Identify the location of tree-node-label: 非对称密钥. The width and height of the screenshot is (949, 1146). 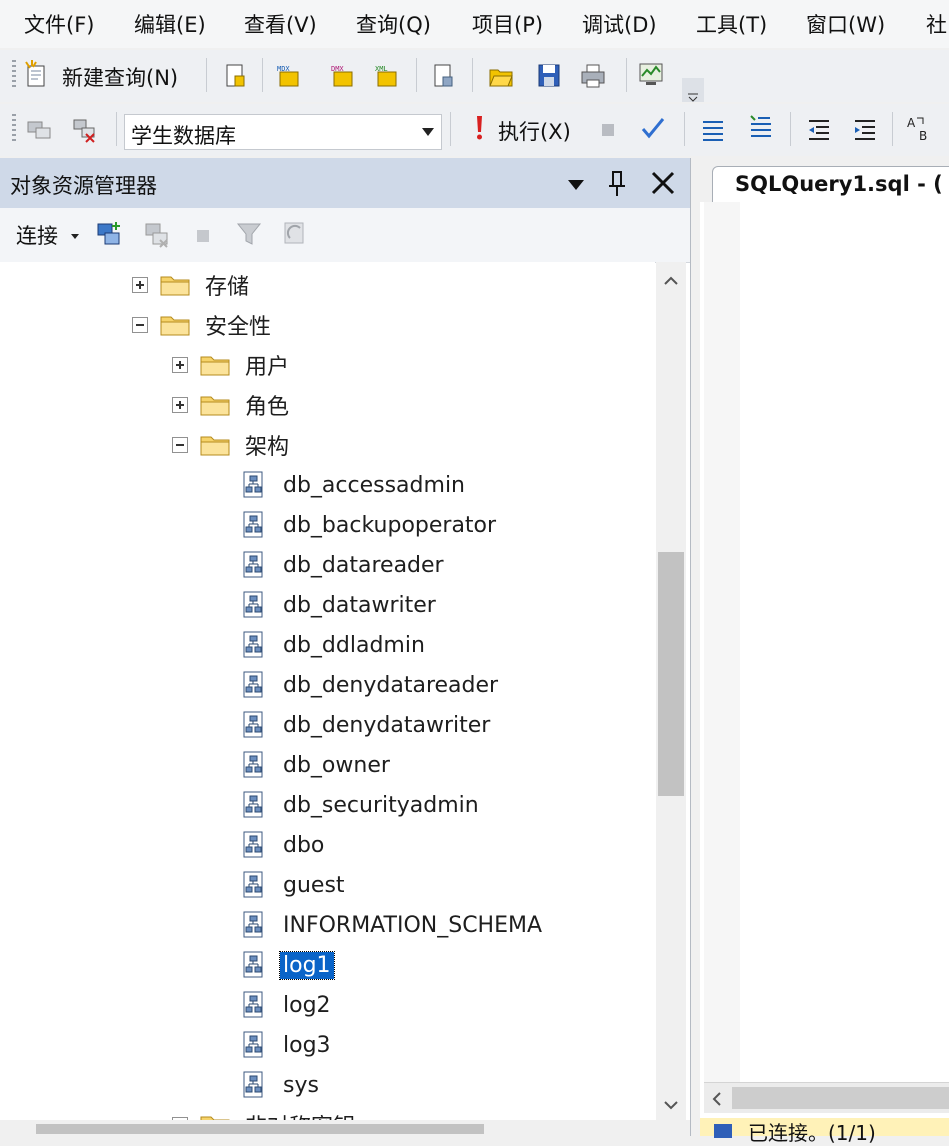
(300, 1114).